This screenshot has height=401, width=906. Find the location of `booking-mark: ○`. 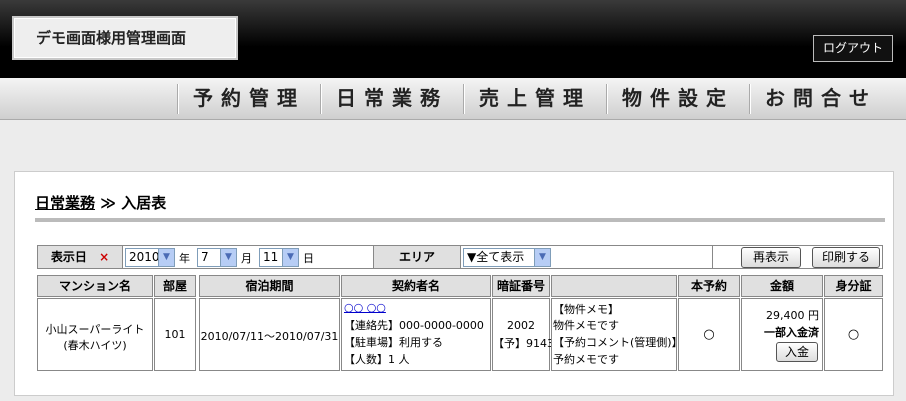

booking-mark: ○ is located at coordinates (709, 334).